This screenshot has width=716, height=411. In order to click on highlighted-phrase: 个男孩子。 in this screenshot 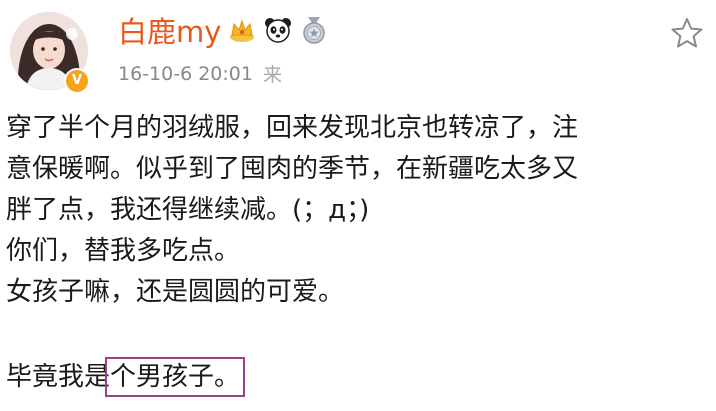, I will do `click(175, 377)`.